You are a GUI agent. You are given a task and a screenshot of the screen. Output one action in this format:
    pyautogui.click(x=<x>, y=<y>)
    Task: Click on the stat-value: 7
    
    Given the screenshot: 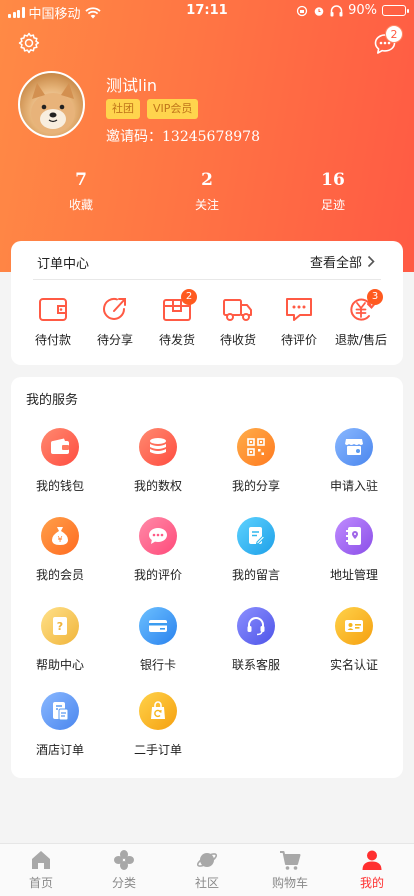 What is the action you would take?
    pyautogui.click(x=81, y=180)
    